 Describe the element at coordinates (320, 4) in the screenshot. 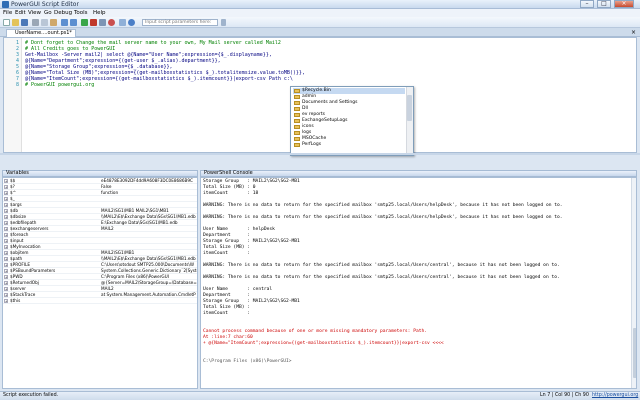

I see `title-bar: PowerGUI Script Editor – □ ×` at that location.